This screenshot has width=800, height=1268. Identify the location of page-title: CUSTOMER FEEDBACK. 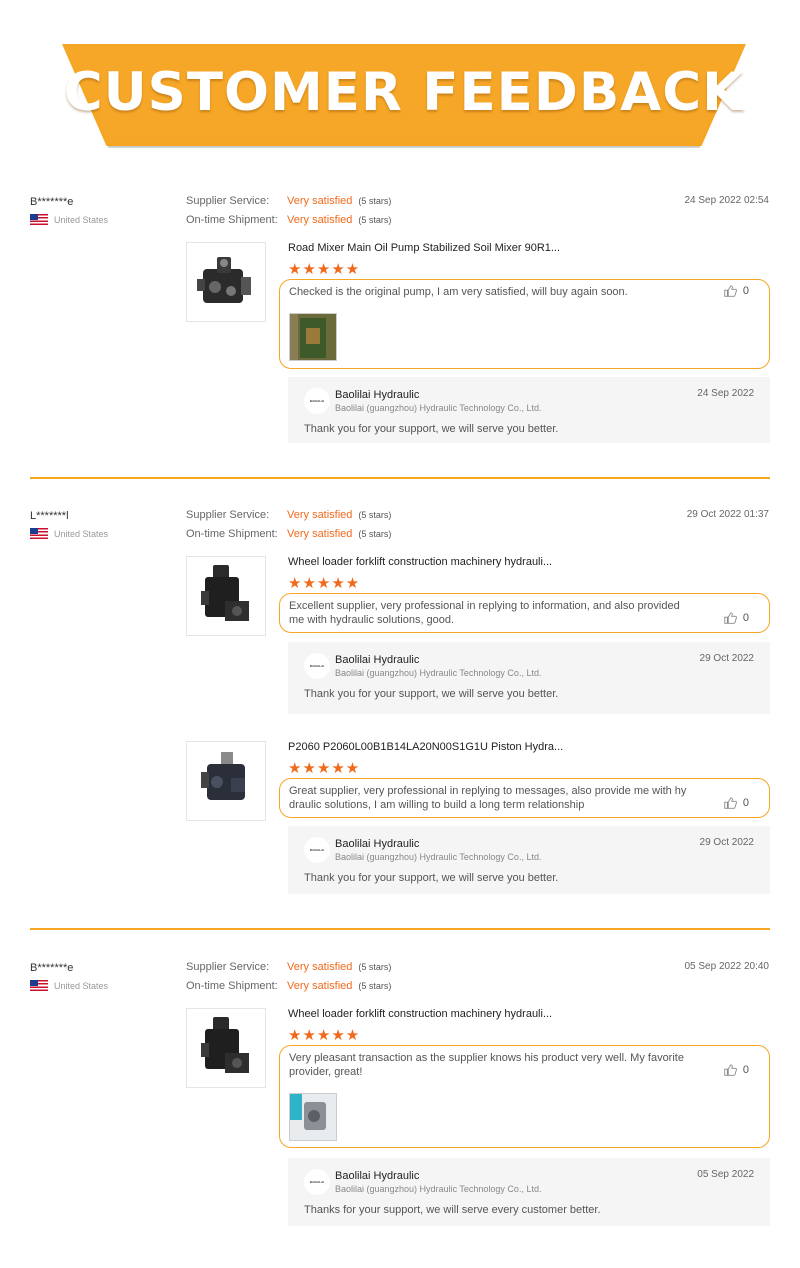
(404, 92).